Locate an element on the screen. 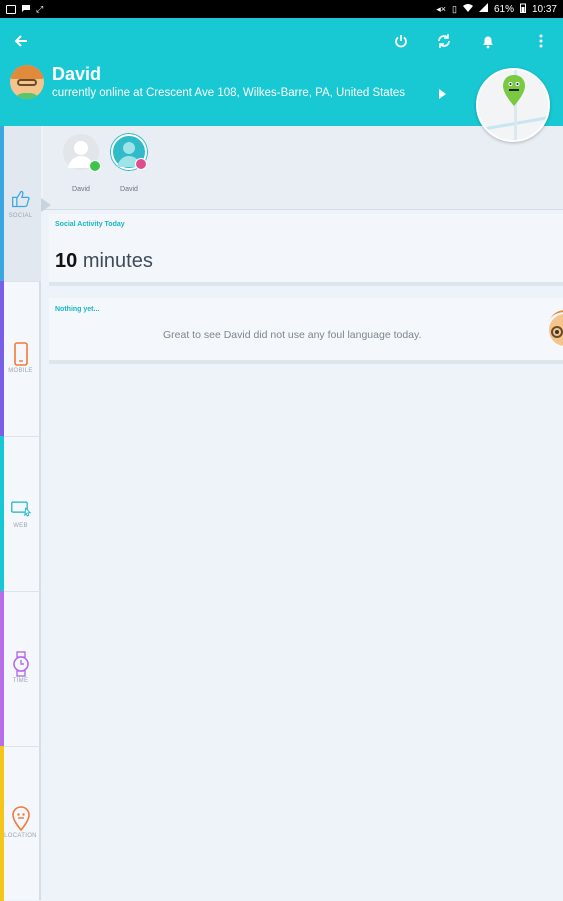  power-icon is located at coordinates (401, 41).